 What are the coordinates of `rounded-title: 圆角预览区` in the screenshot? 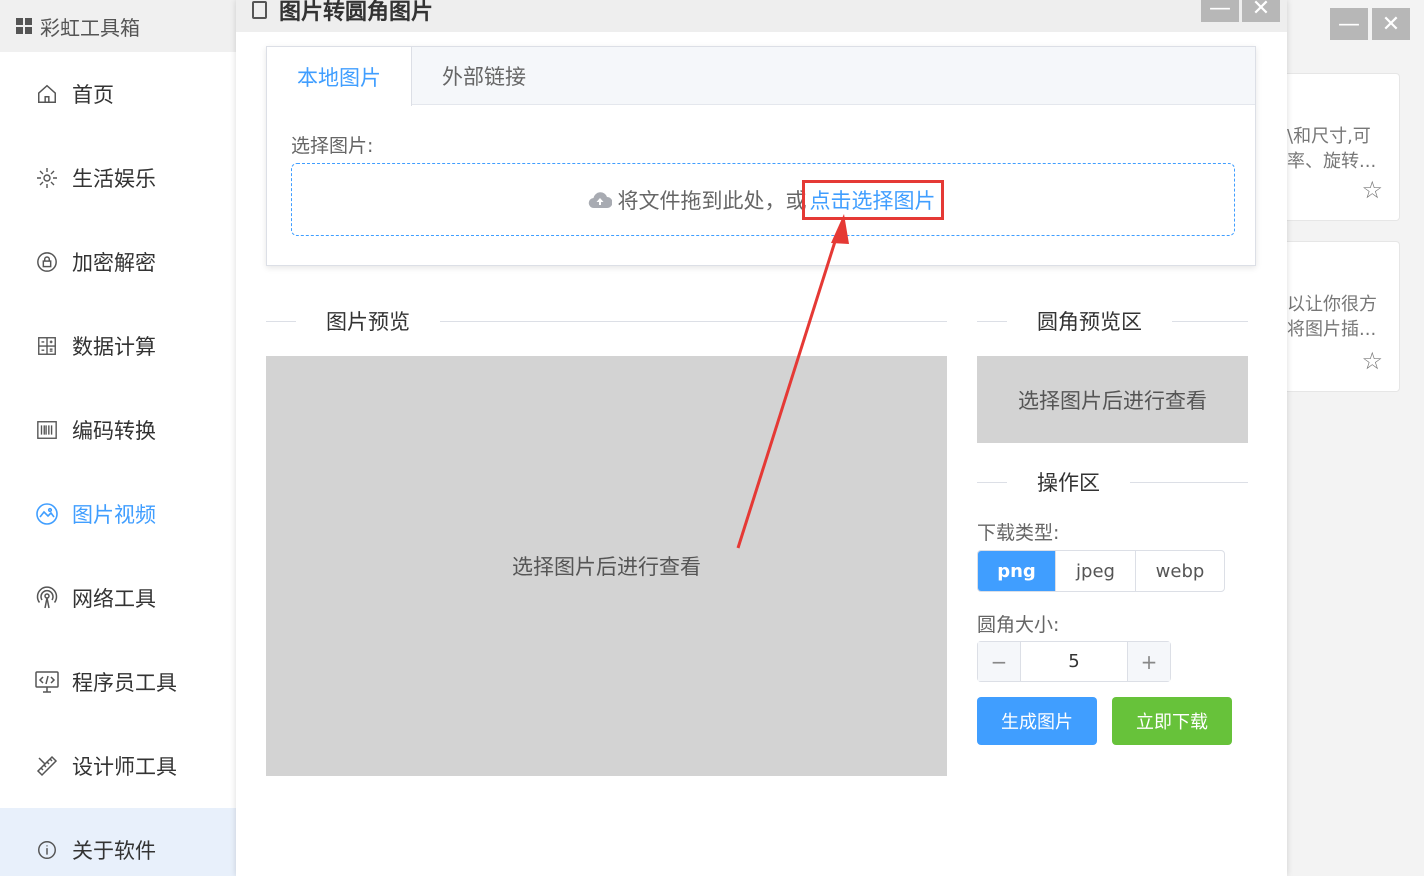 It's located at (1089, 322).